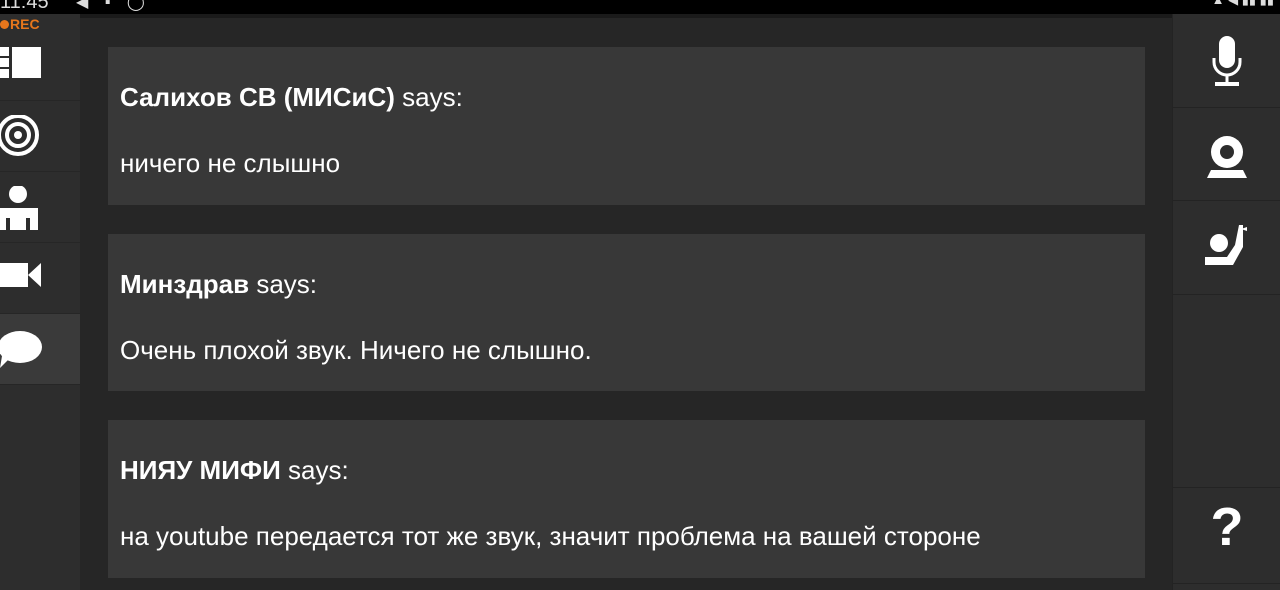 The width and height of the screenshot is (1280, 590). I want to click on chat-bubble-icon, so click(21, 349).